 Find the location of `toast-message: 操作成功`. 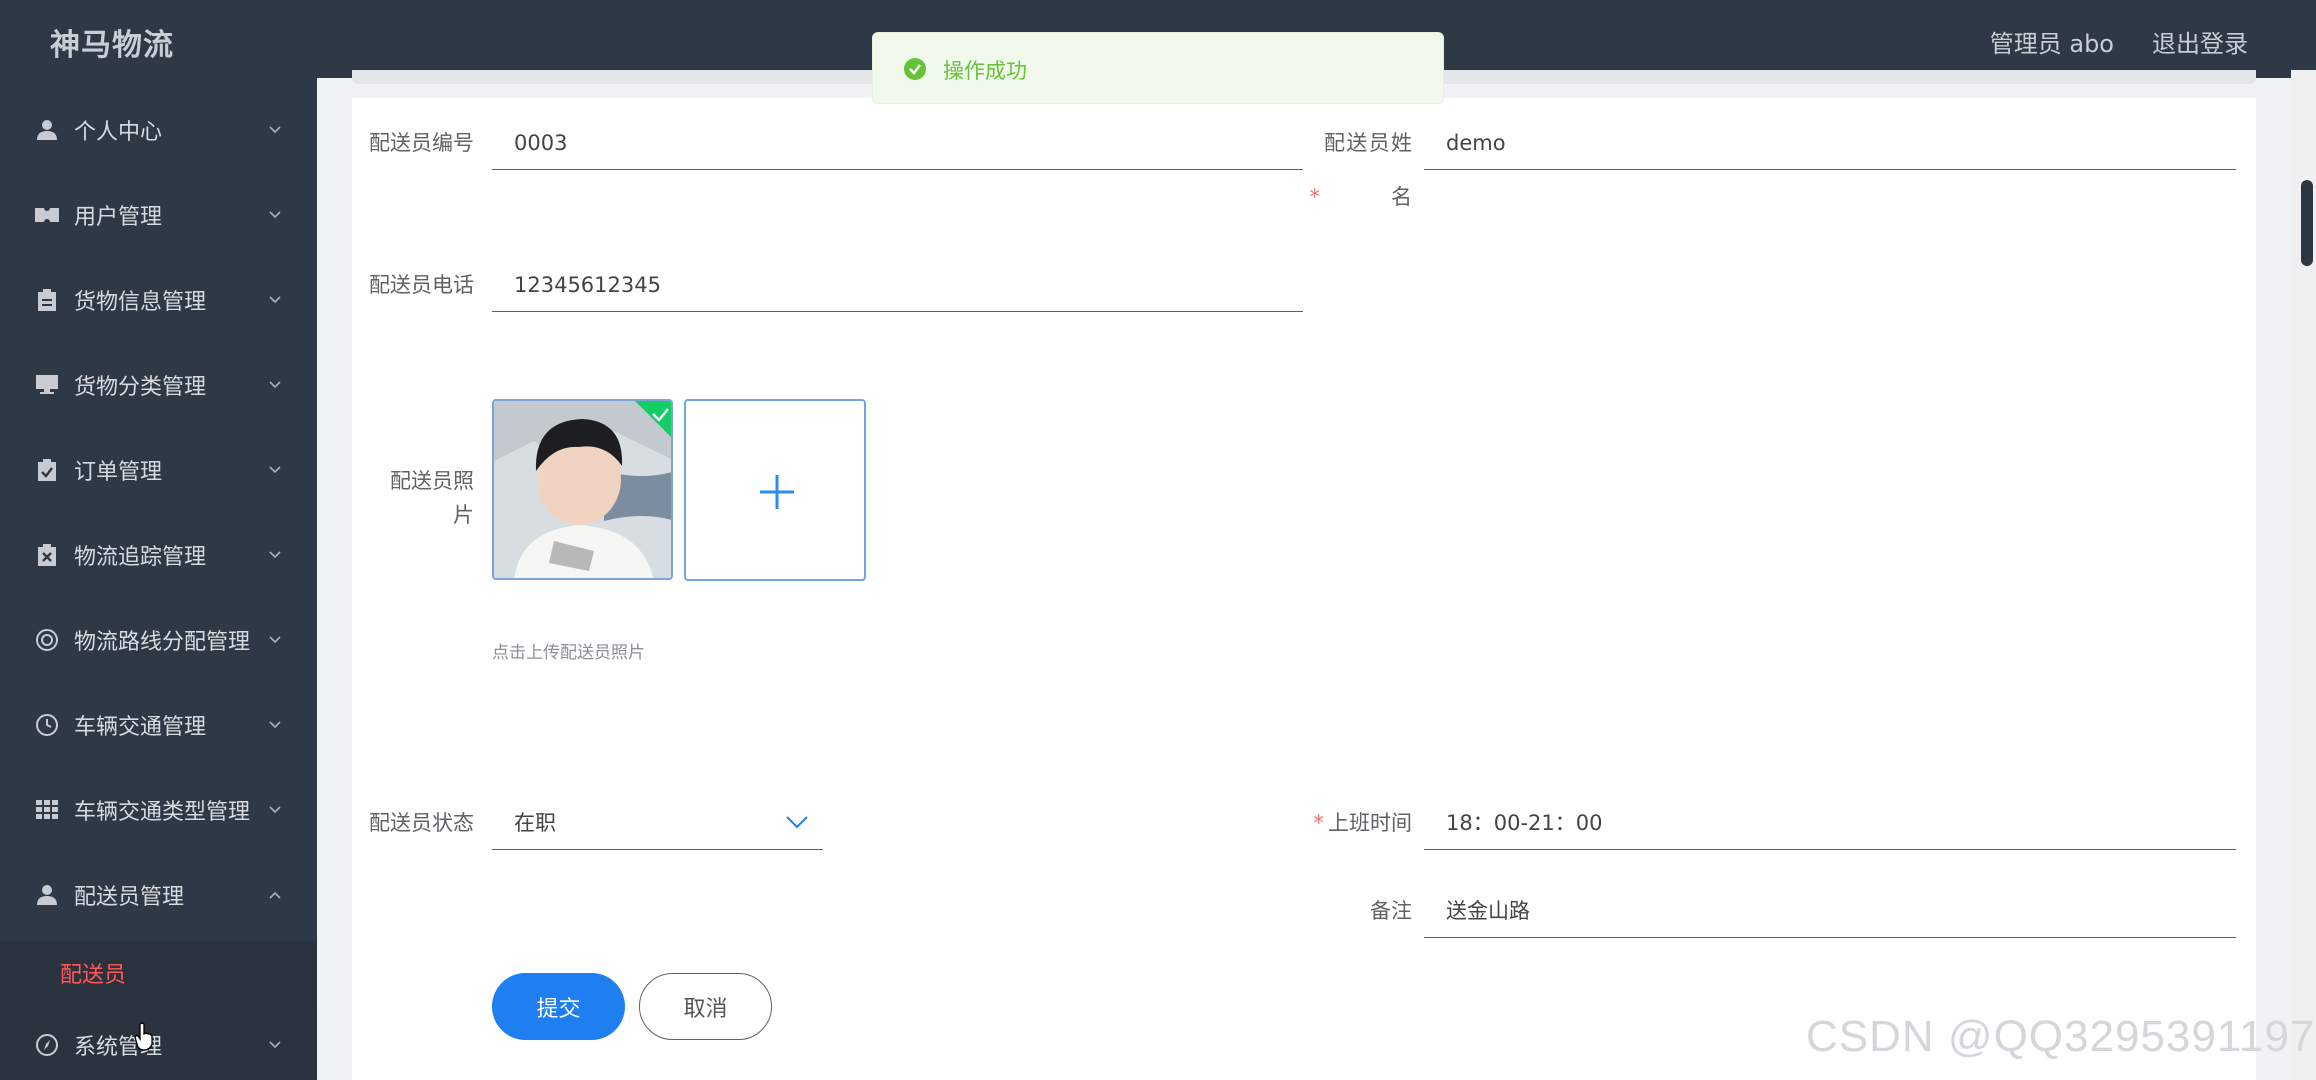

toast-message: 操作成功 is located at coordinates (985, 71).